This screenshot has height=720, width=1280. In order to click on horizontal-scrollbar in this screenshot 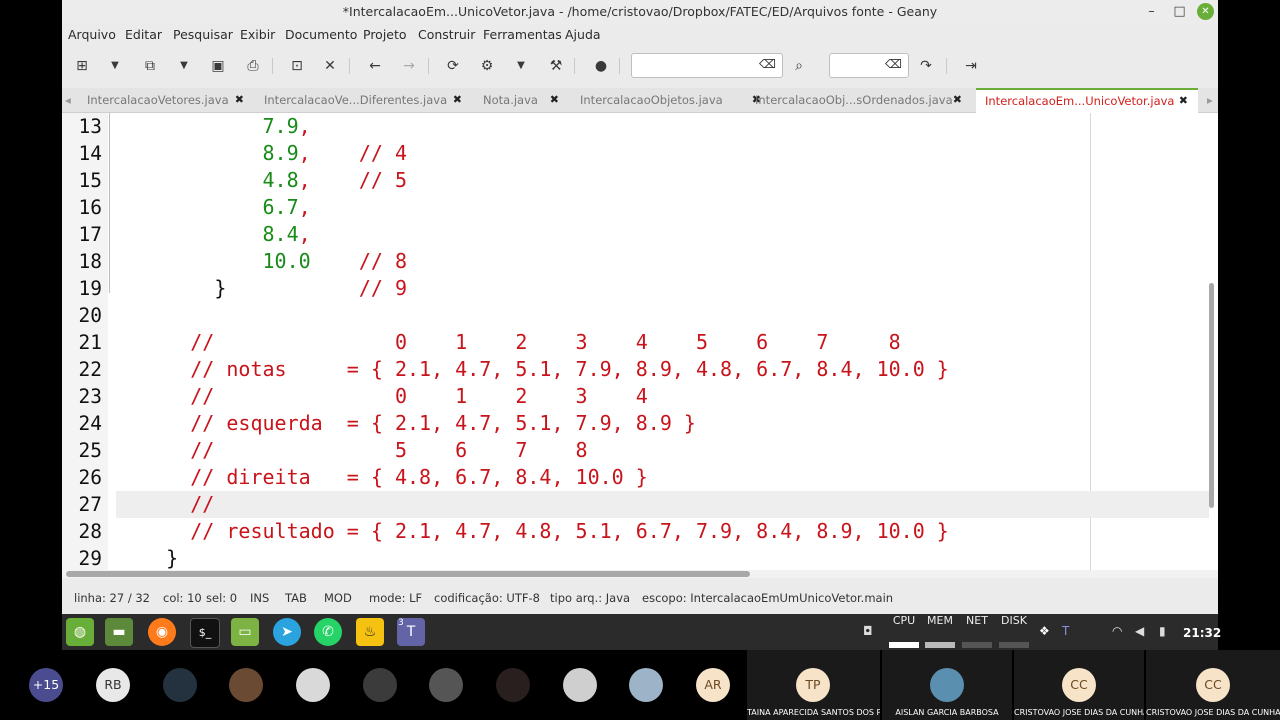, I will do `click(640, 574)`.